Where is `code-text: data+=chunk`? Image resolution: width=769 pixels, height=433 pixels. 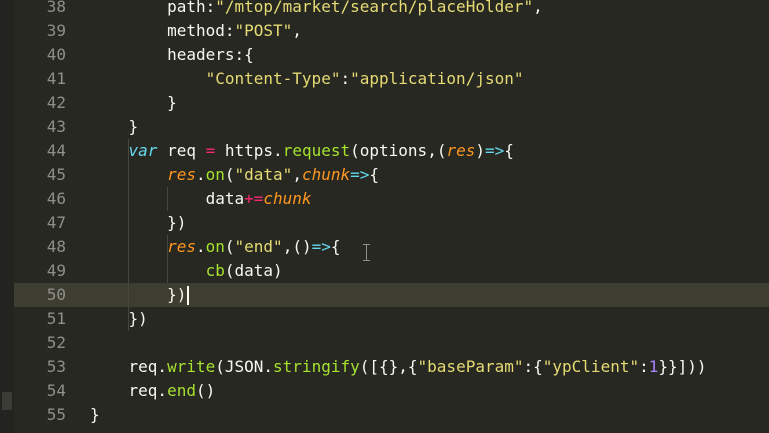 code-text: data+=chunk is located at coordinates (201, 199).